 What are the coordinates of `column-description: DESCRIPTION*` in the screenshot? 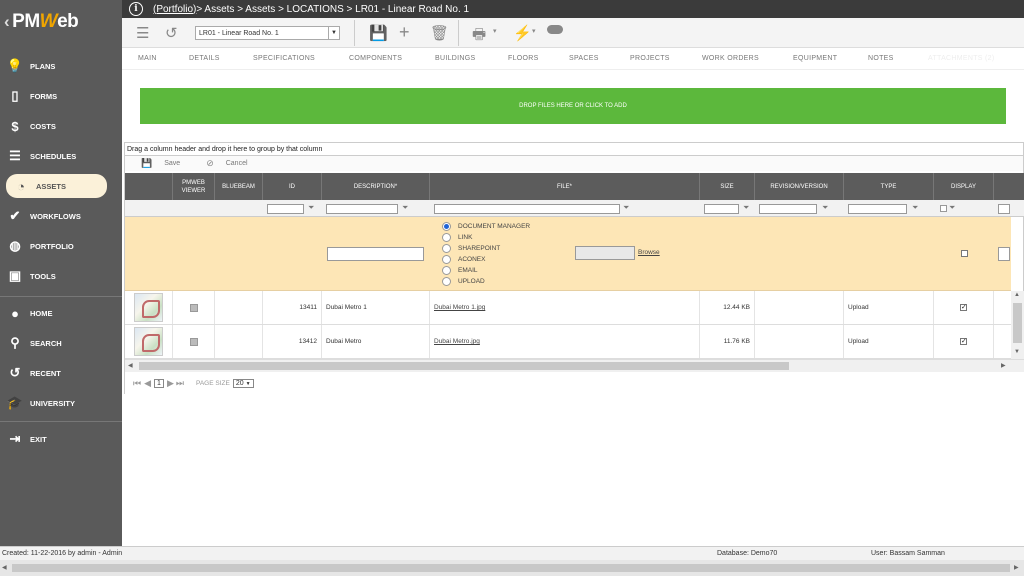 It's located at (376, 186).